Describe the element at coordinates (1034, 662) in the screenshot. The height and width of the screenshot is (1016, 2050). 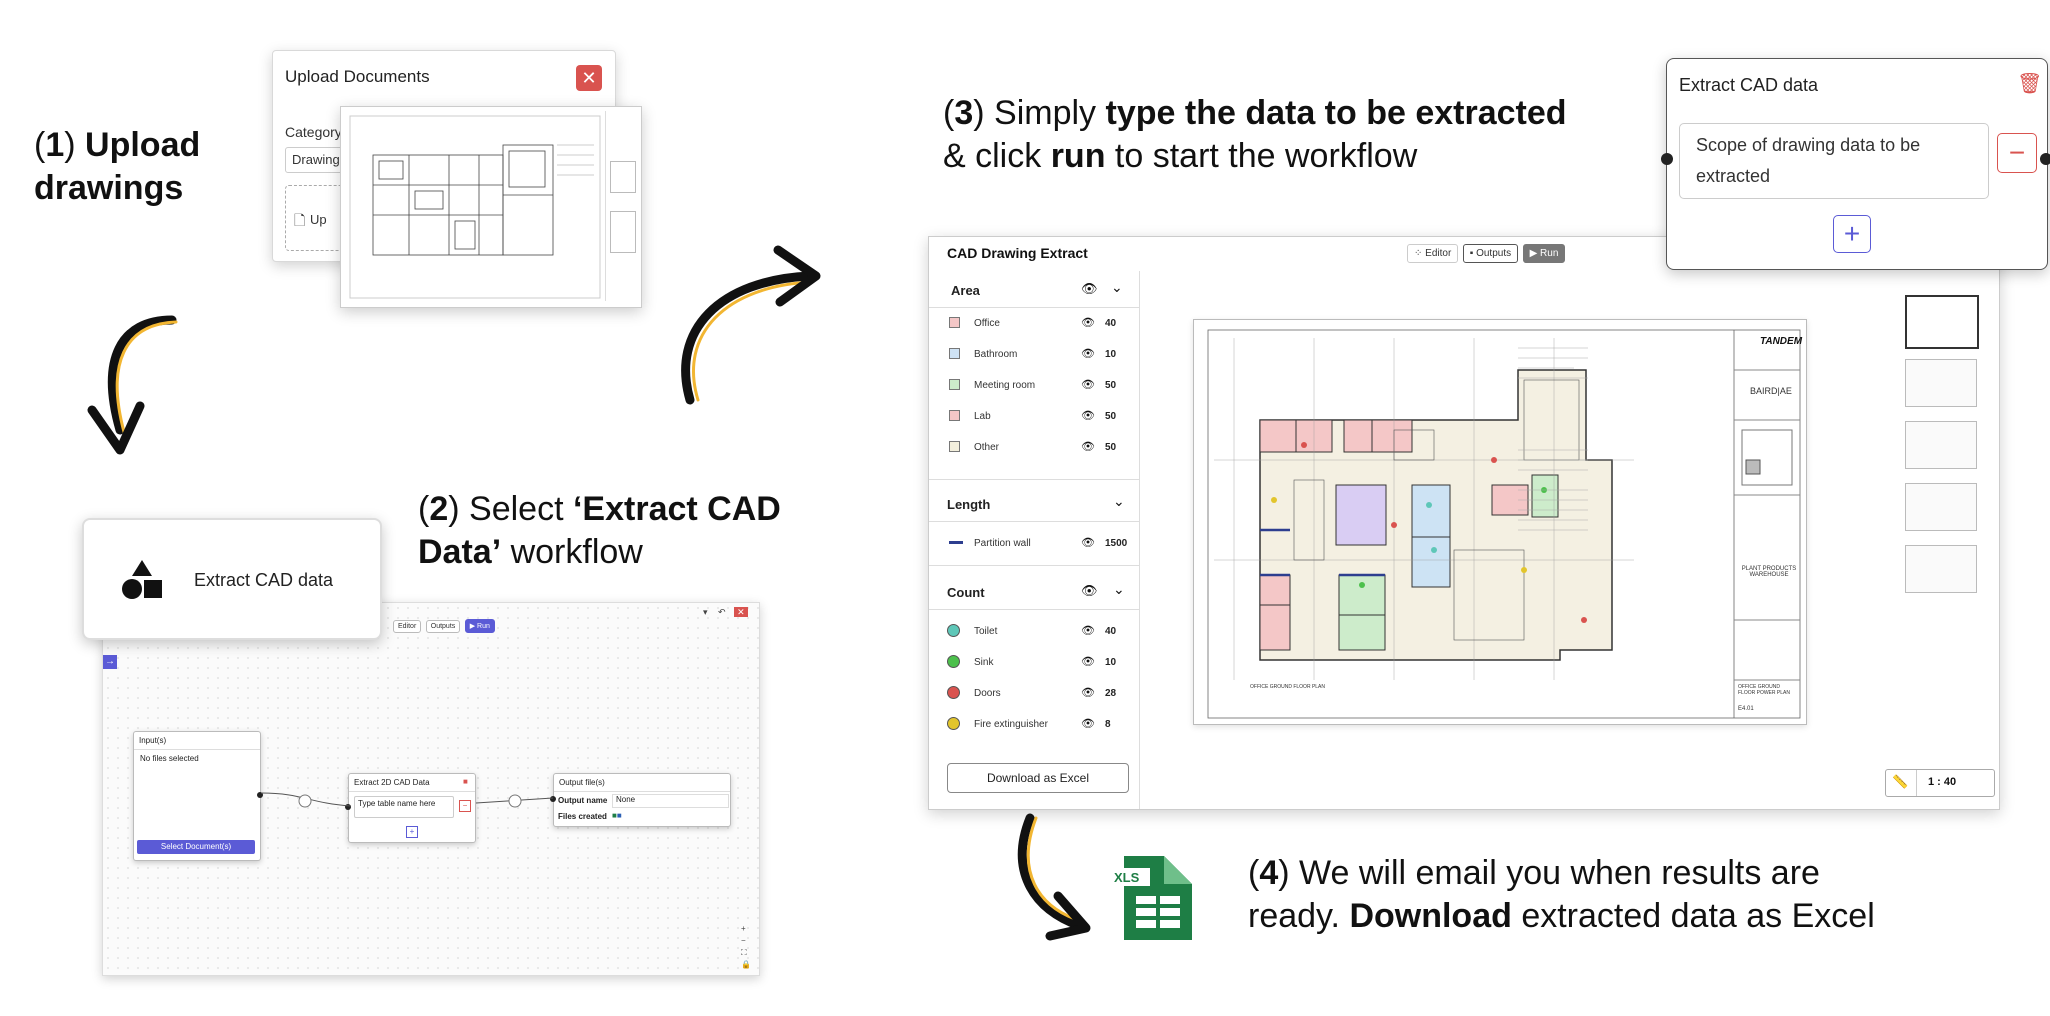
I see `count-row: Sink 👁 10` at that location.